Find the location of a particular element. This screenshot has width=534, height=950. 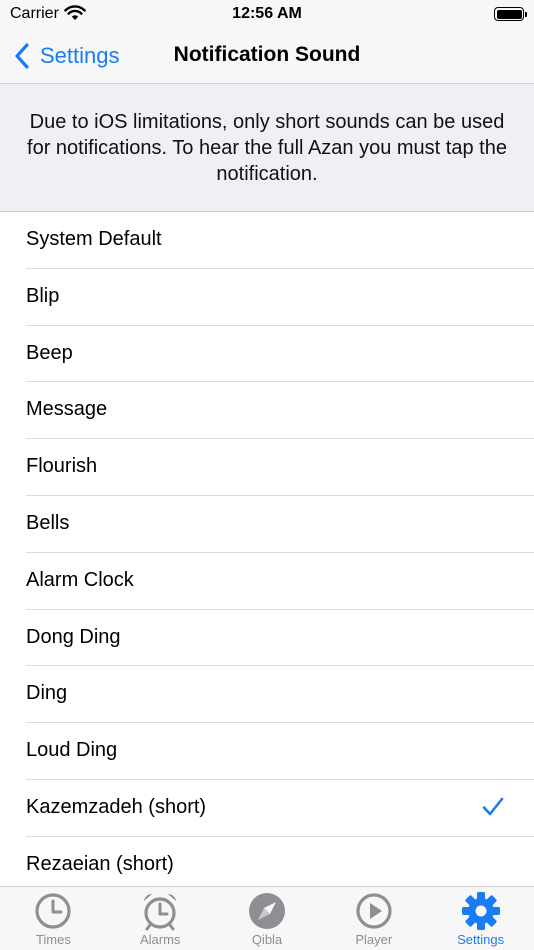

tab-label: Player is located at coordinates (374, 939).